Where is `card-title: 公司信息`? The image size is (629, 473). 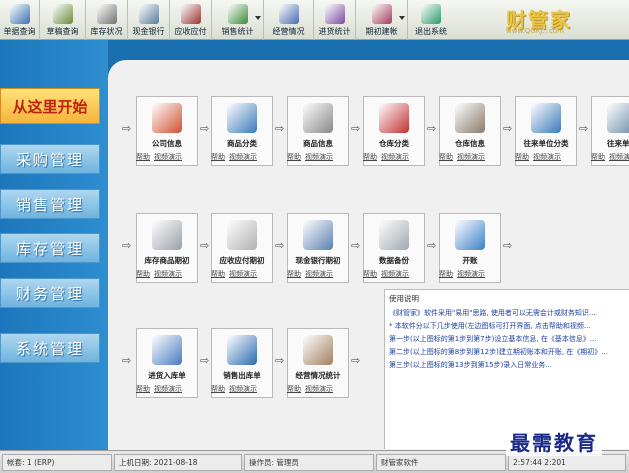
card-title: 公司信息 is located at coordinates (167, 143).